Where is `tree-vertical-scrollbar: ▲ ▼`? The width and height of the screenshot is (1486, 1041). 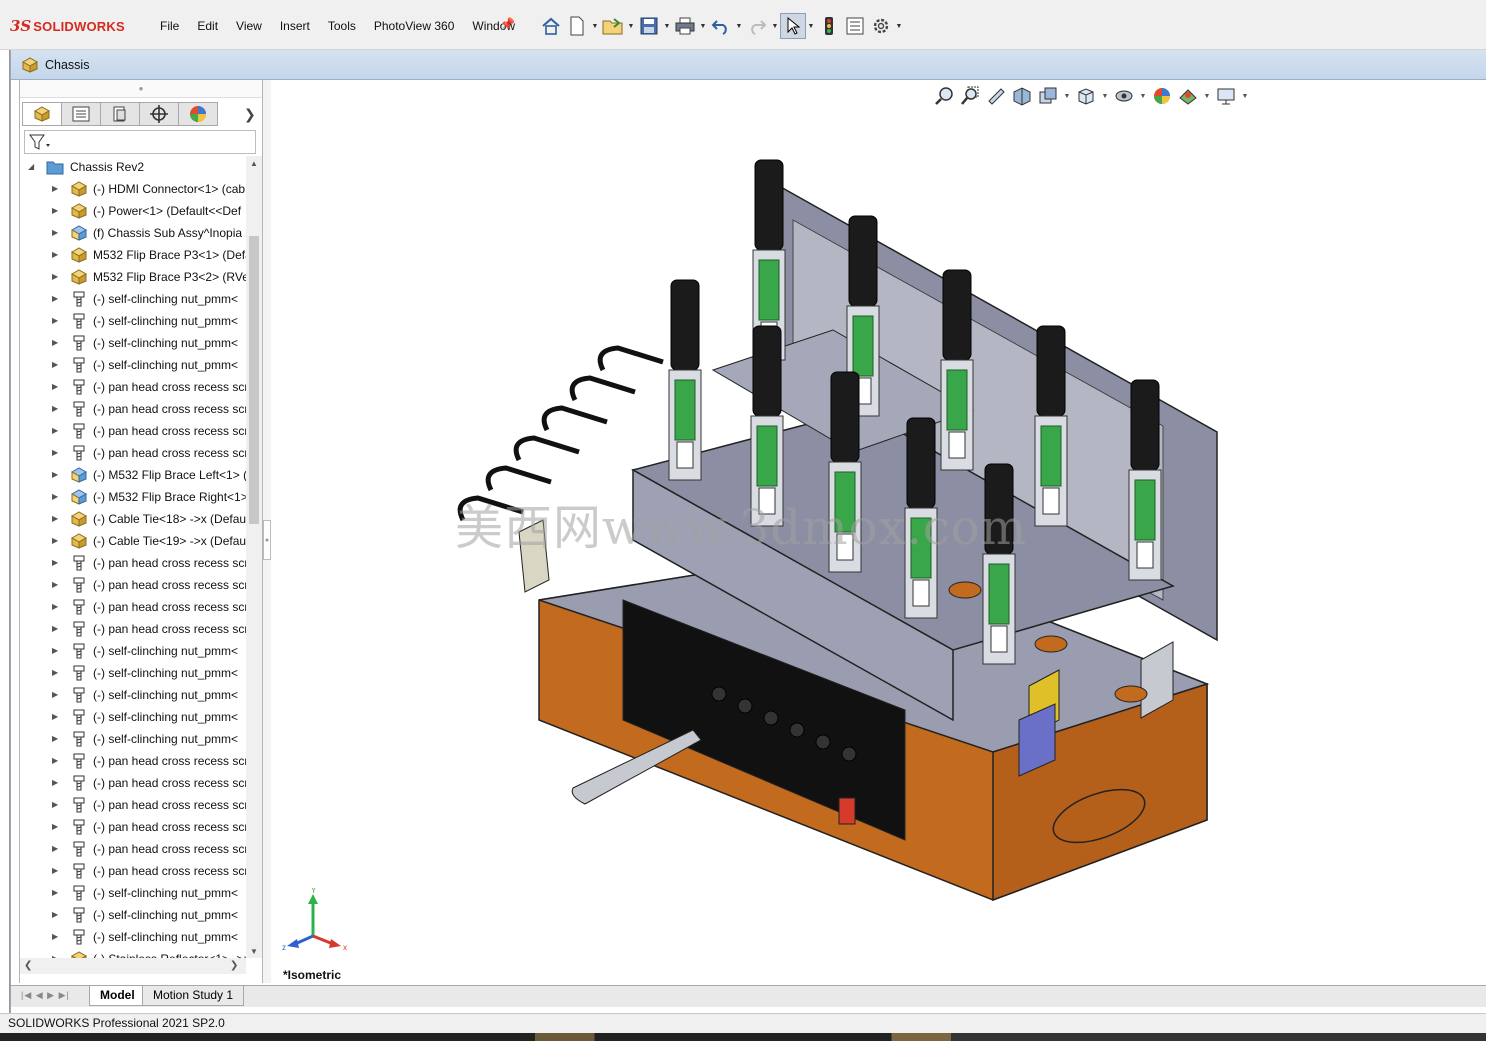
tree-vertical-scrollbar: ▲ ▼ is located at coordinates (254, 557).